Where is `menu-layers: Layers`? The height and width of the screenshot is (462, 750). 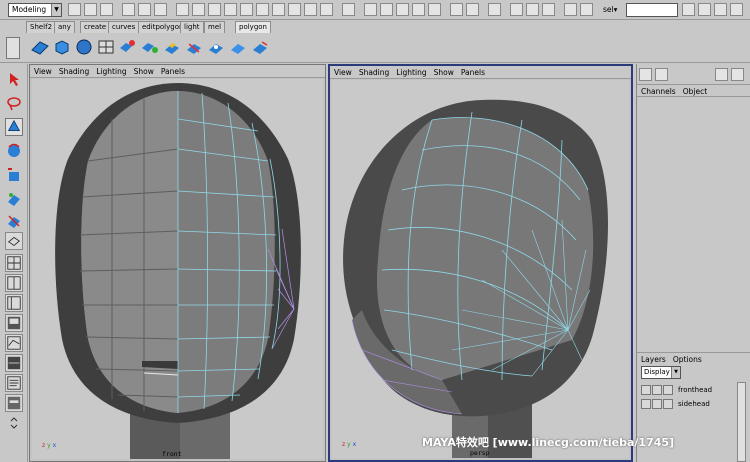 menu-layers: Layers is located at coordinates (653, 359).